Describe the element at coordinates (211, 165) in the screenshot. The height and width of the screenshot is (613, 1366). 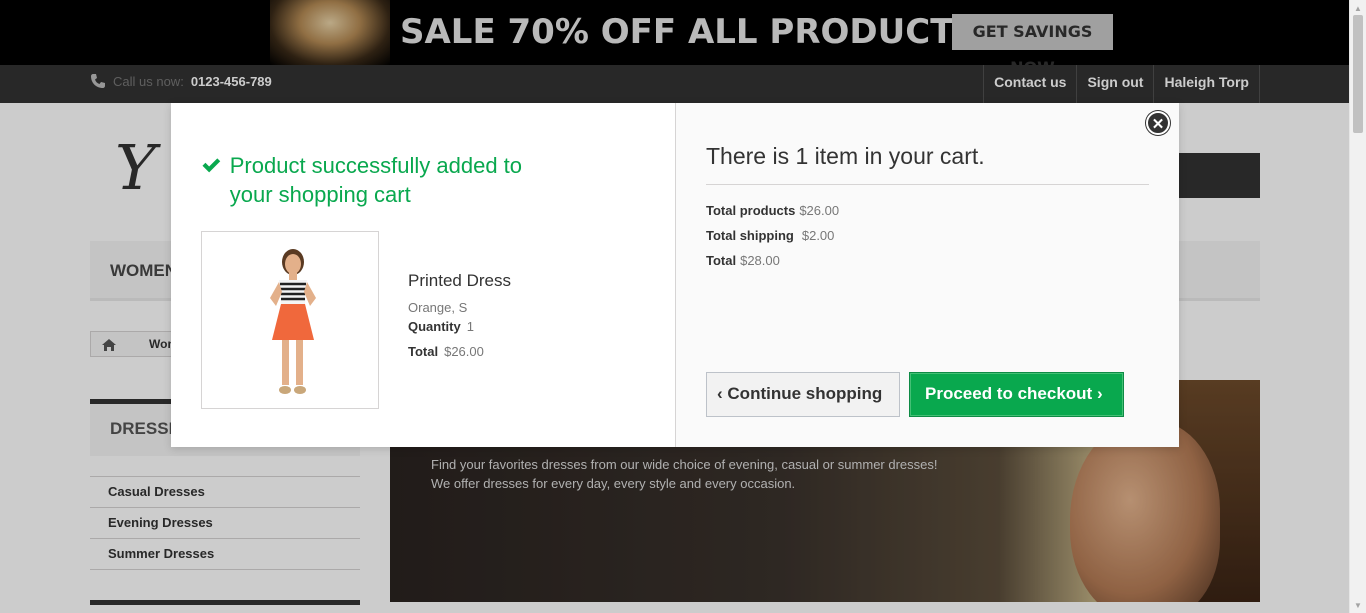
I see `check-icon` at that location.